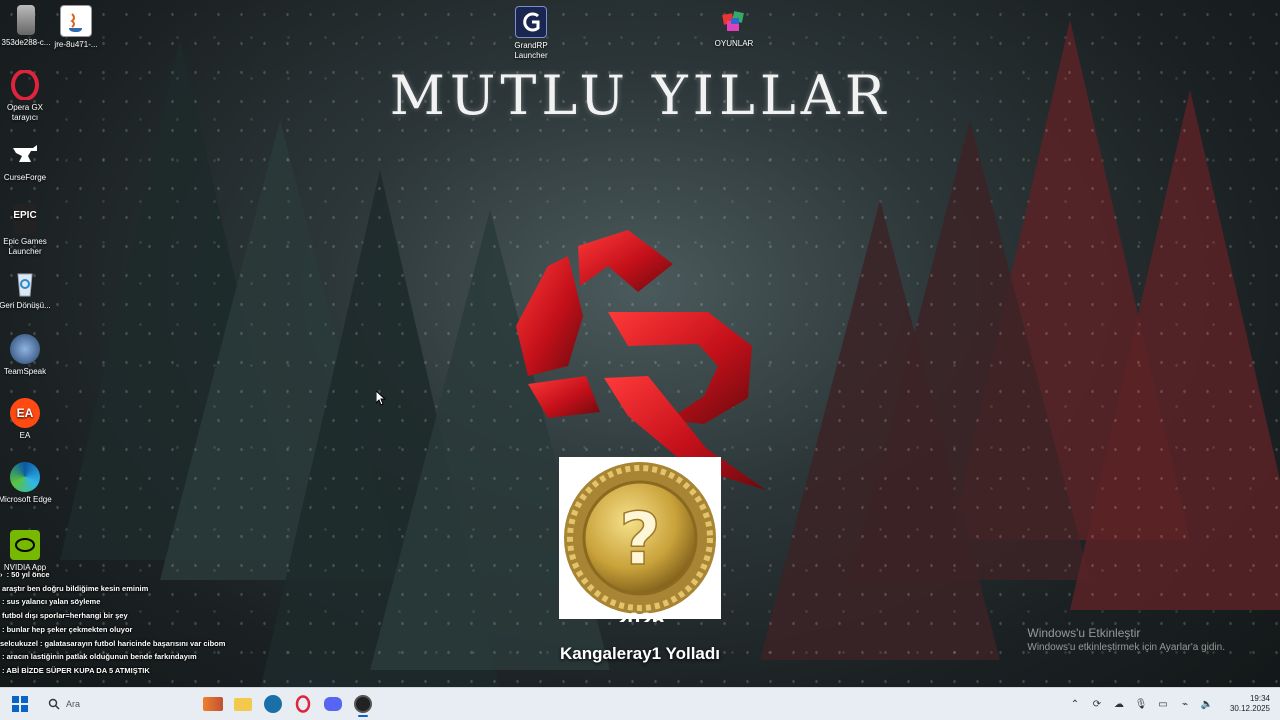  I want to click on curseforge-icon, so click(25, 155).